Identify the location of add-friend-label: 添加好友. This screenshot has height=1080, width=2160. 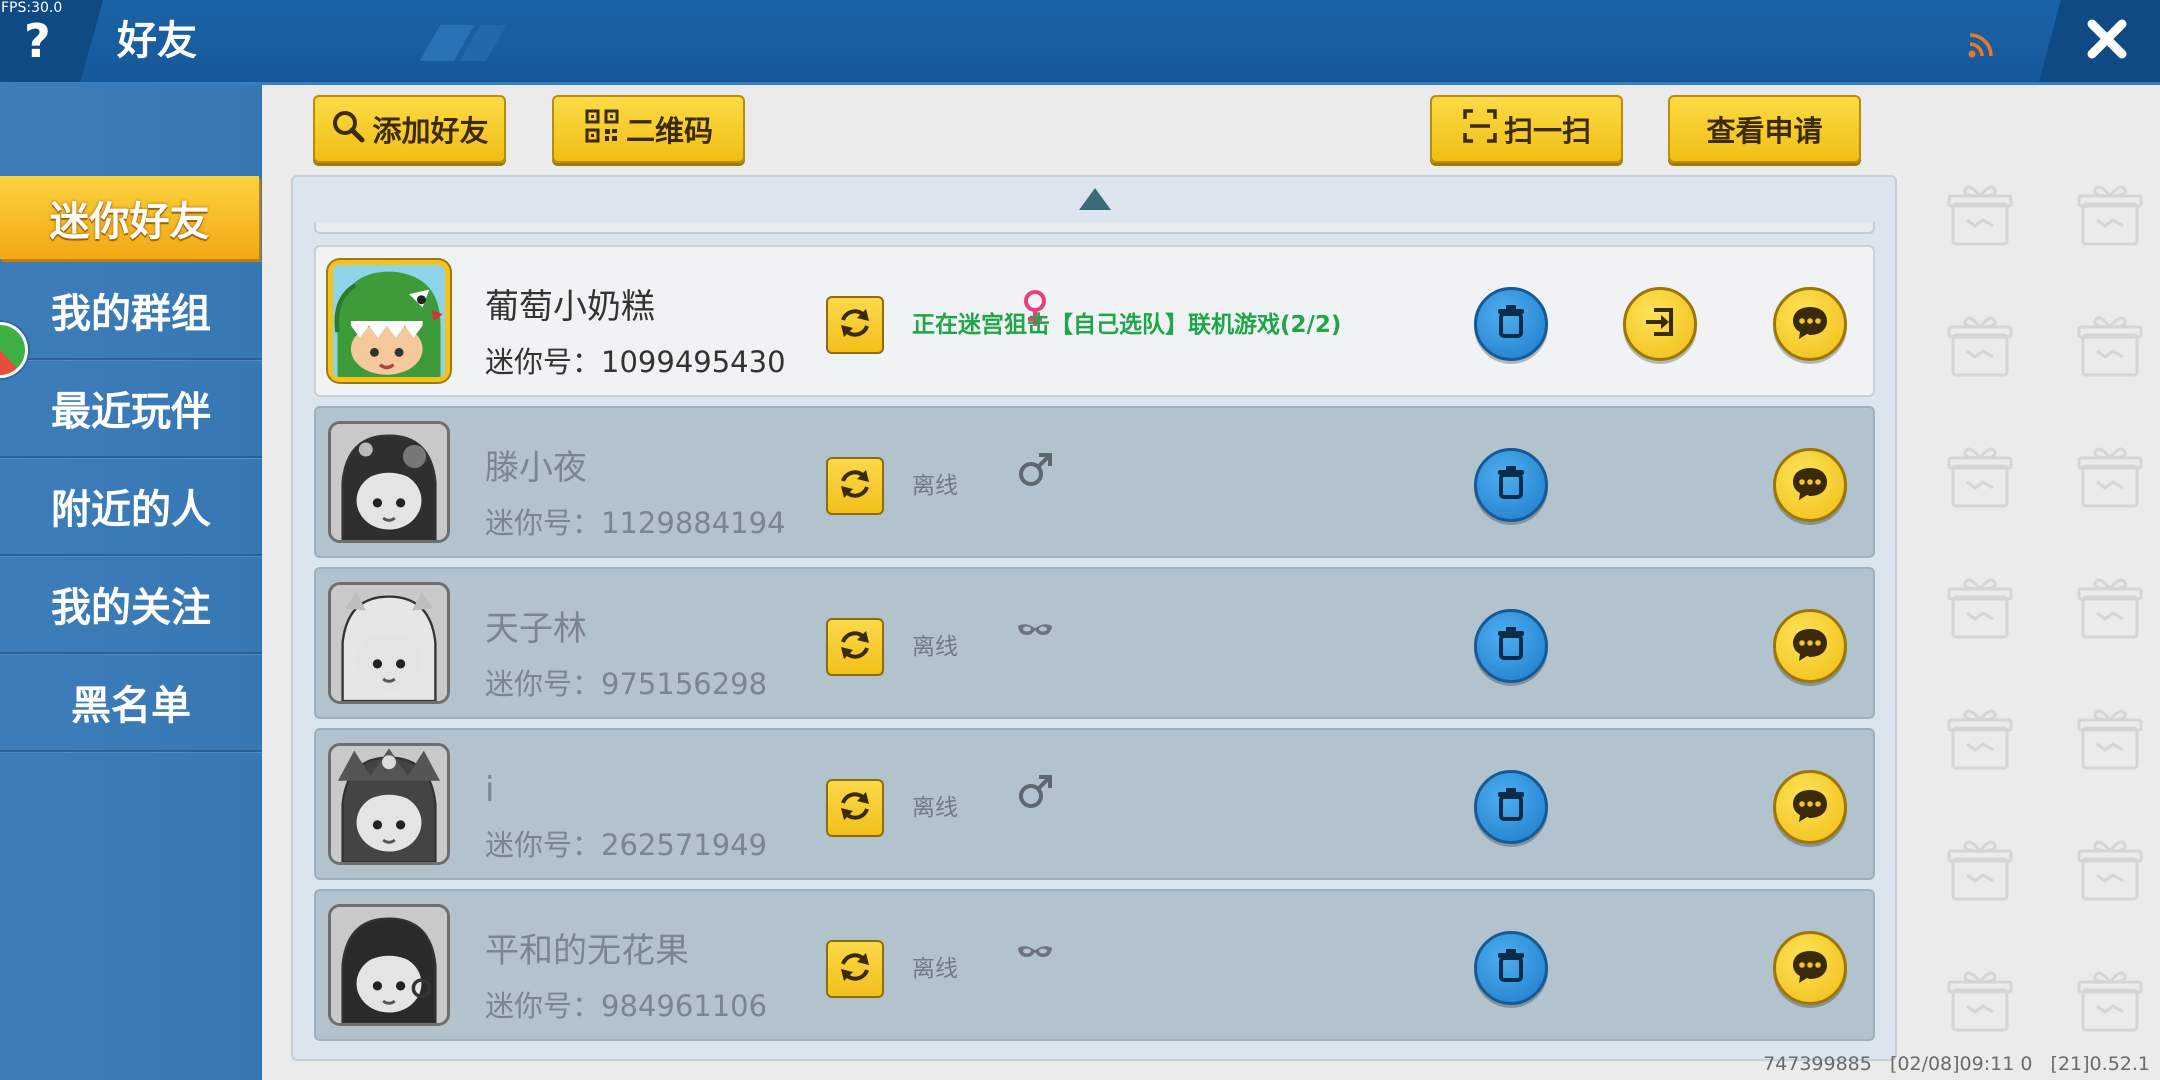
(430, 131).